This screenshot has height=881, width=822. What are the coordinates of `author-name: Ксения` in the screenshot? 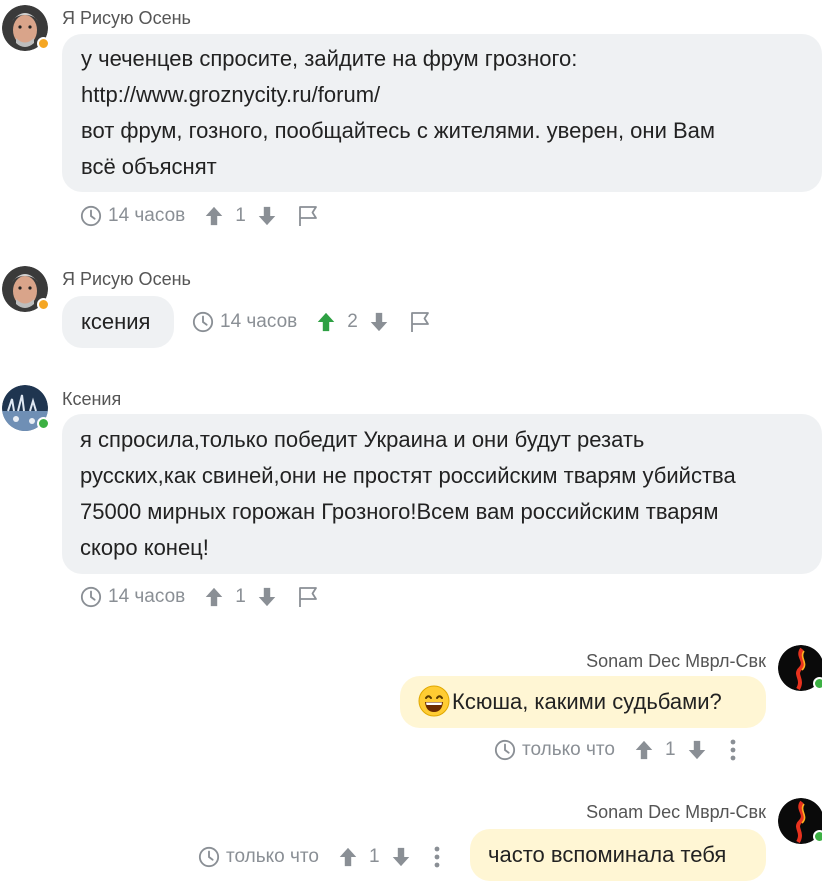 It's located at (91, 399).